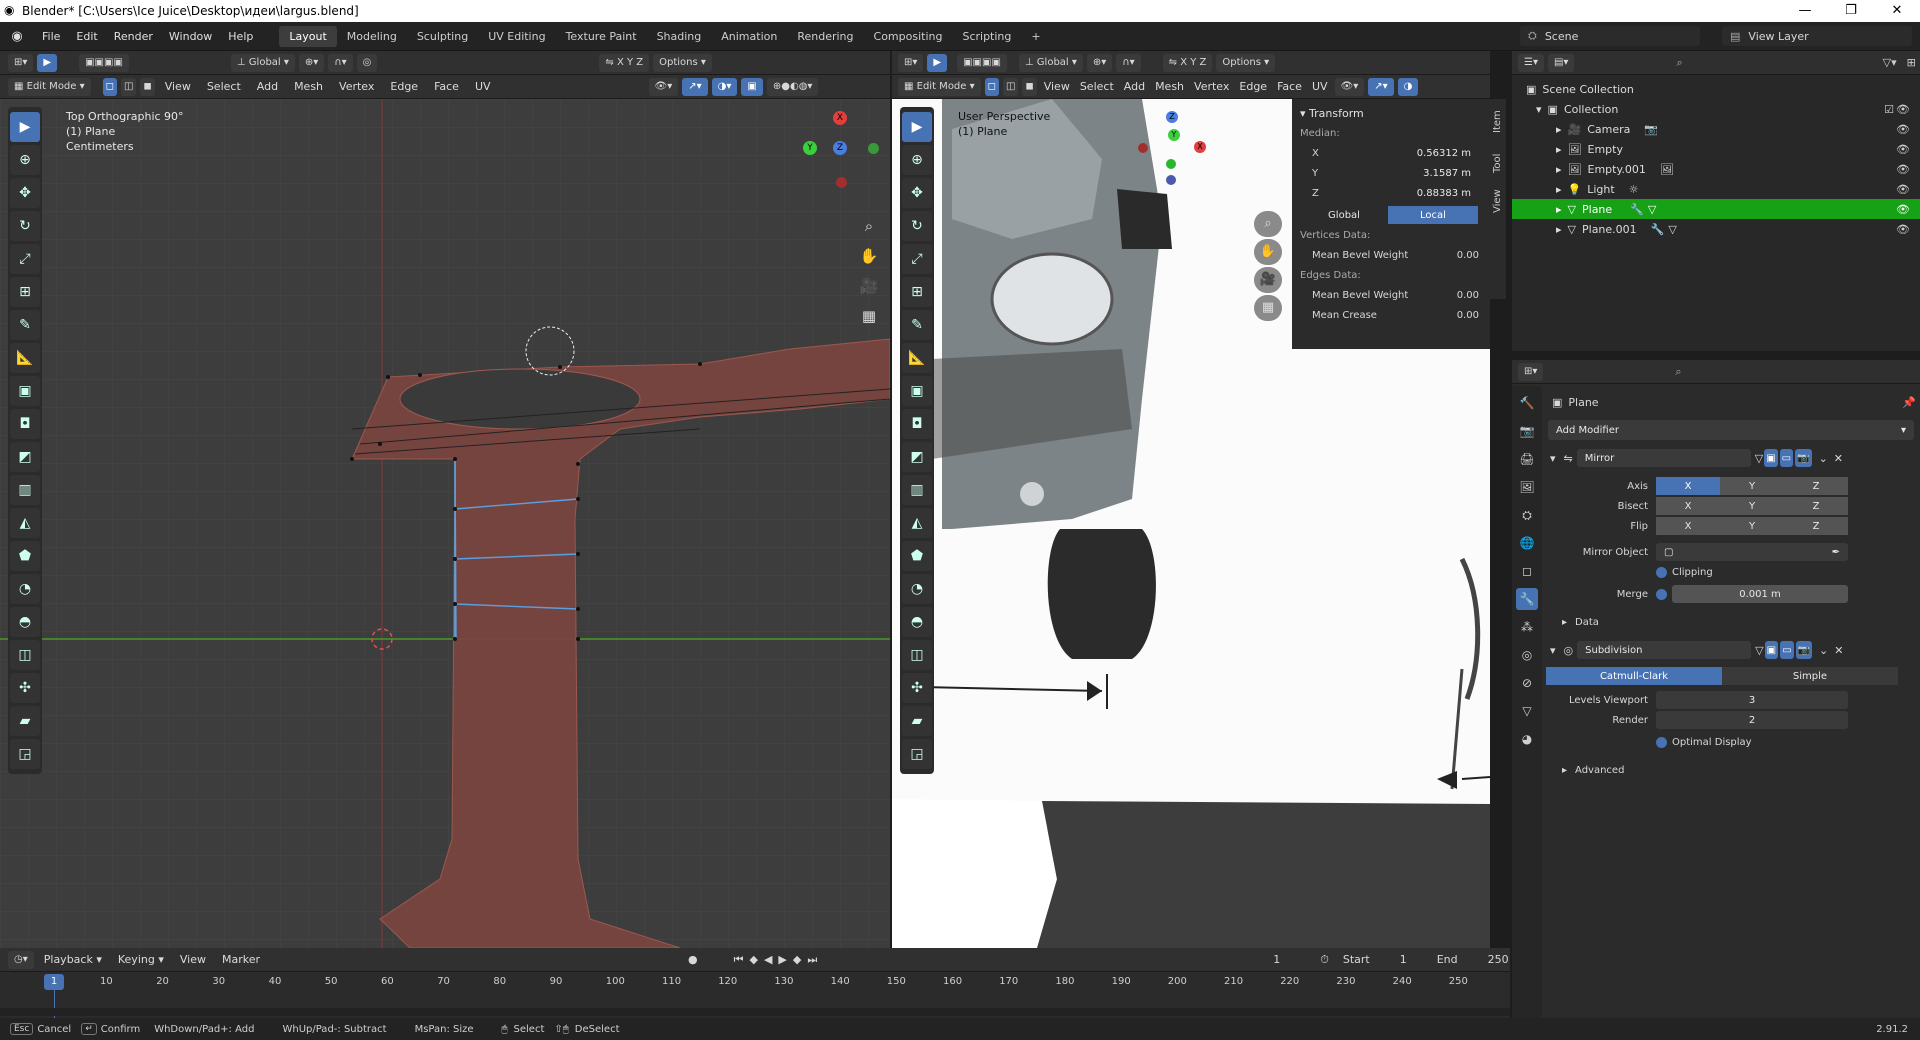 Image resolution: width=1920 pixels, height=1040 pixels. What do you see at coordinates (1276, 959) in the screenshot?
I see `current-frame-field: 1` at bounding box center [1276, 959].